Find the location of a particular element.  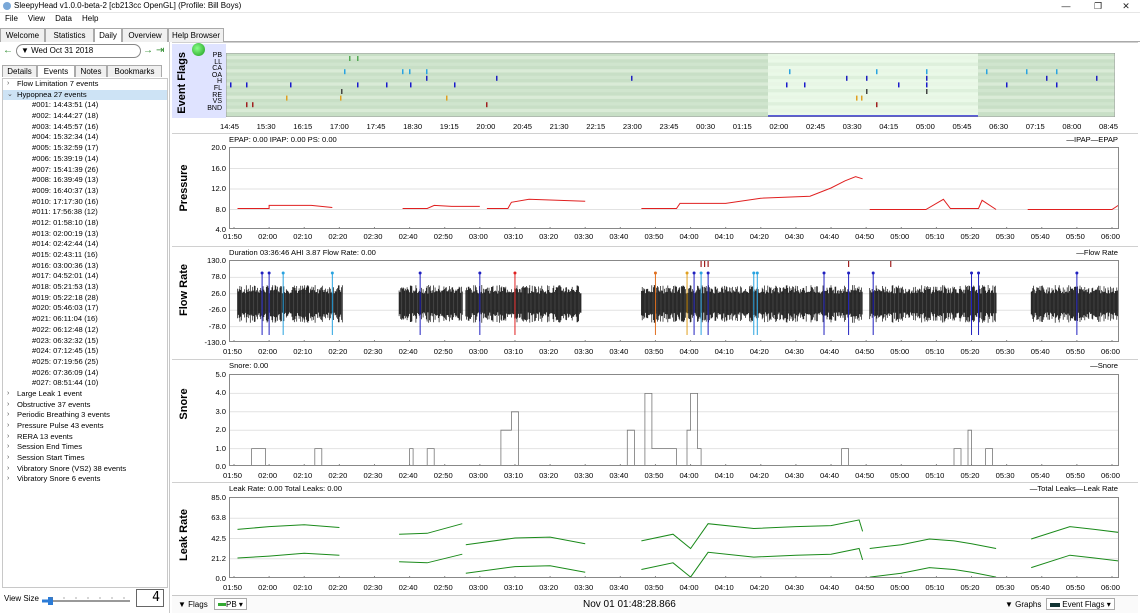

tree-event-item: #016: 03:00:36 (13) is located at coordinates (85, 266).